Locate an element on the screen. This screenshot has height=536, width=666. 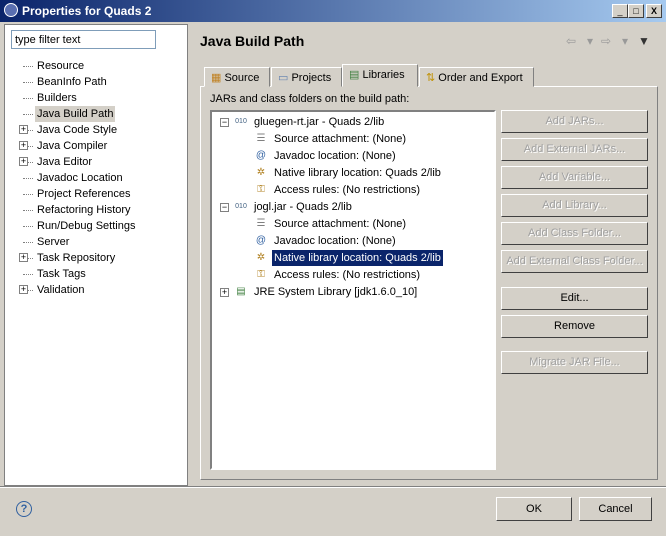
tab-libraries: ▤ Libraries is located at coordinates (380, 75).